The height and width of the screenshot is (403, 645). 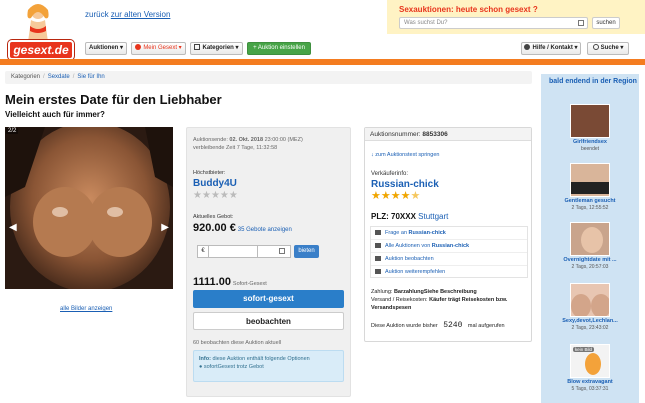 I want to click on search-icon, so click(x=595, y=47).